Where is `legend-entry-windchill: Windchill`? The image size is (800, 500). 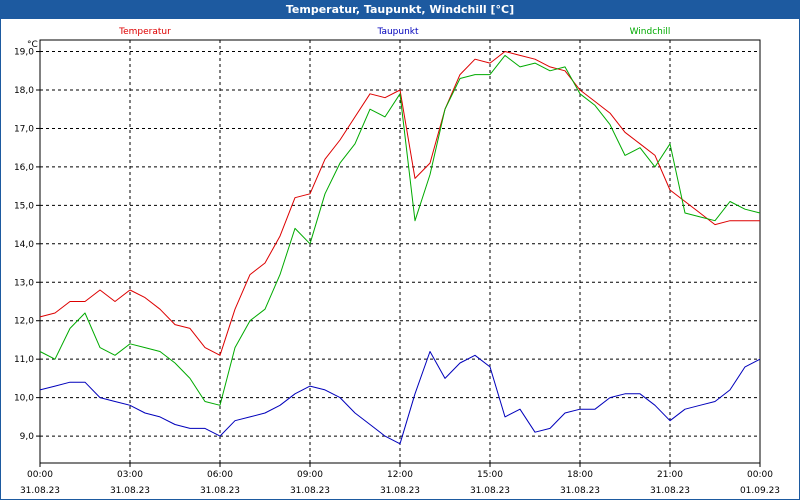
legend-entry-windchill: Windchill is located at coordinates (650, 32).